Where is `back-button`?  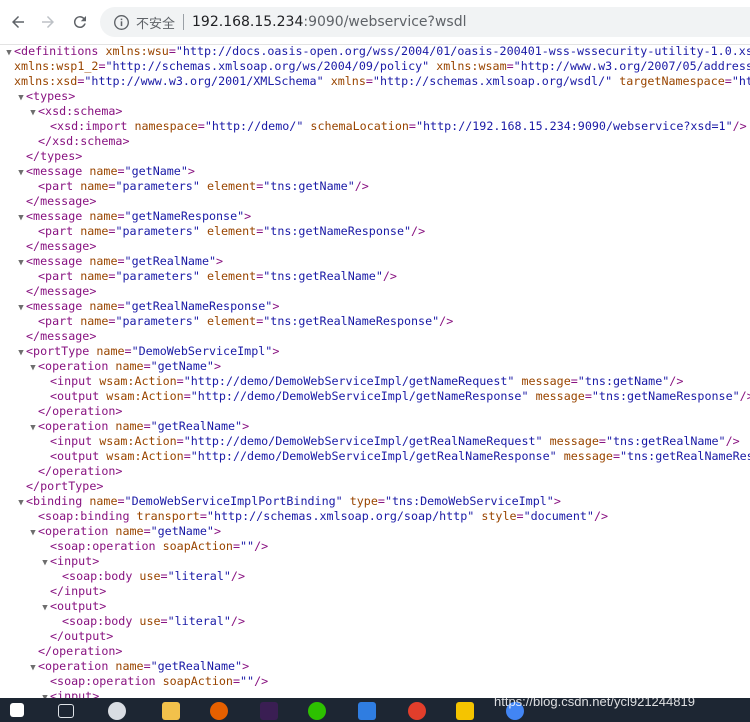
back-button is located at coordinates (18, 22).